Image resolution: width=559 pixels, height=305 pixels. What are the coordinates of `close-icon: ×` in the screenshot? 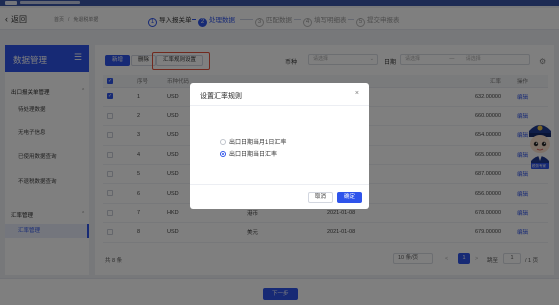 It's located at (357, 93).